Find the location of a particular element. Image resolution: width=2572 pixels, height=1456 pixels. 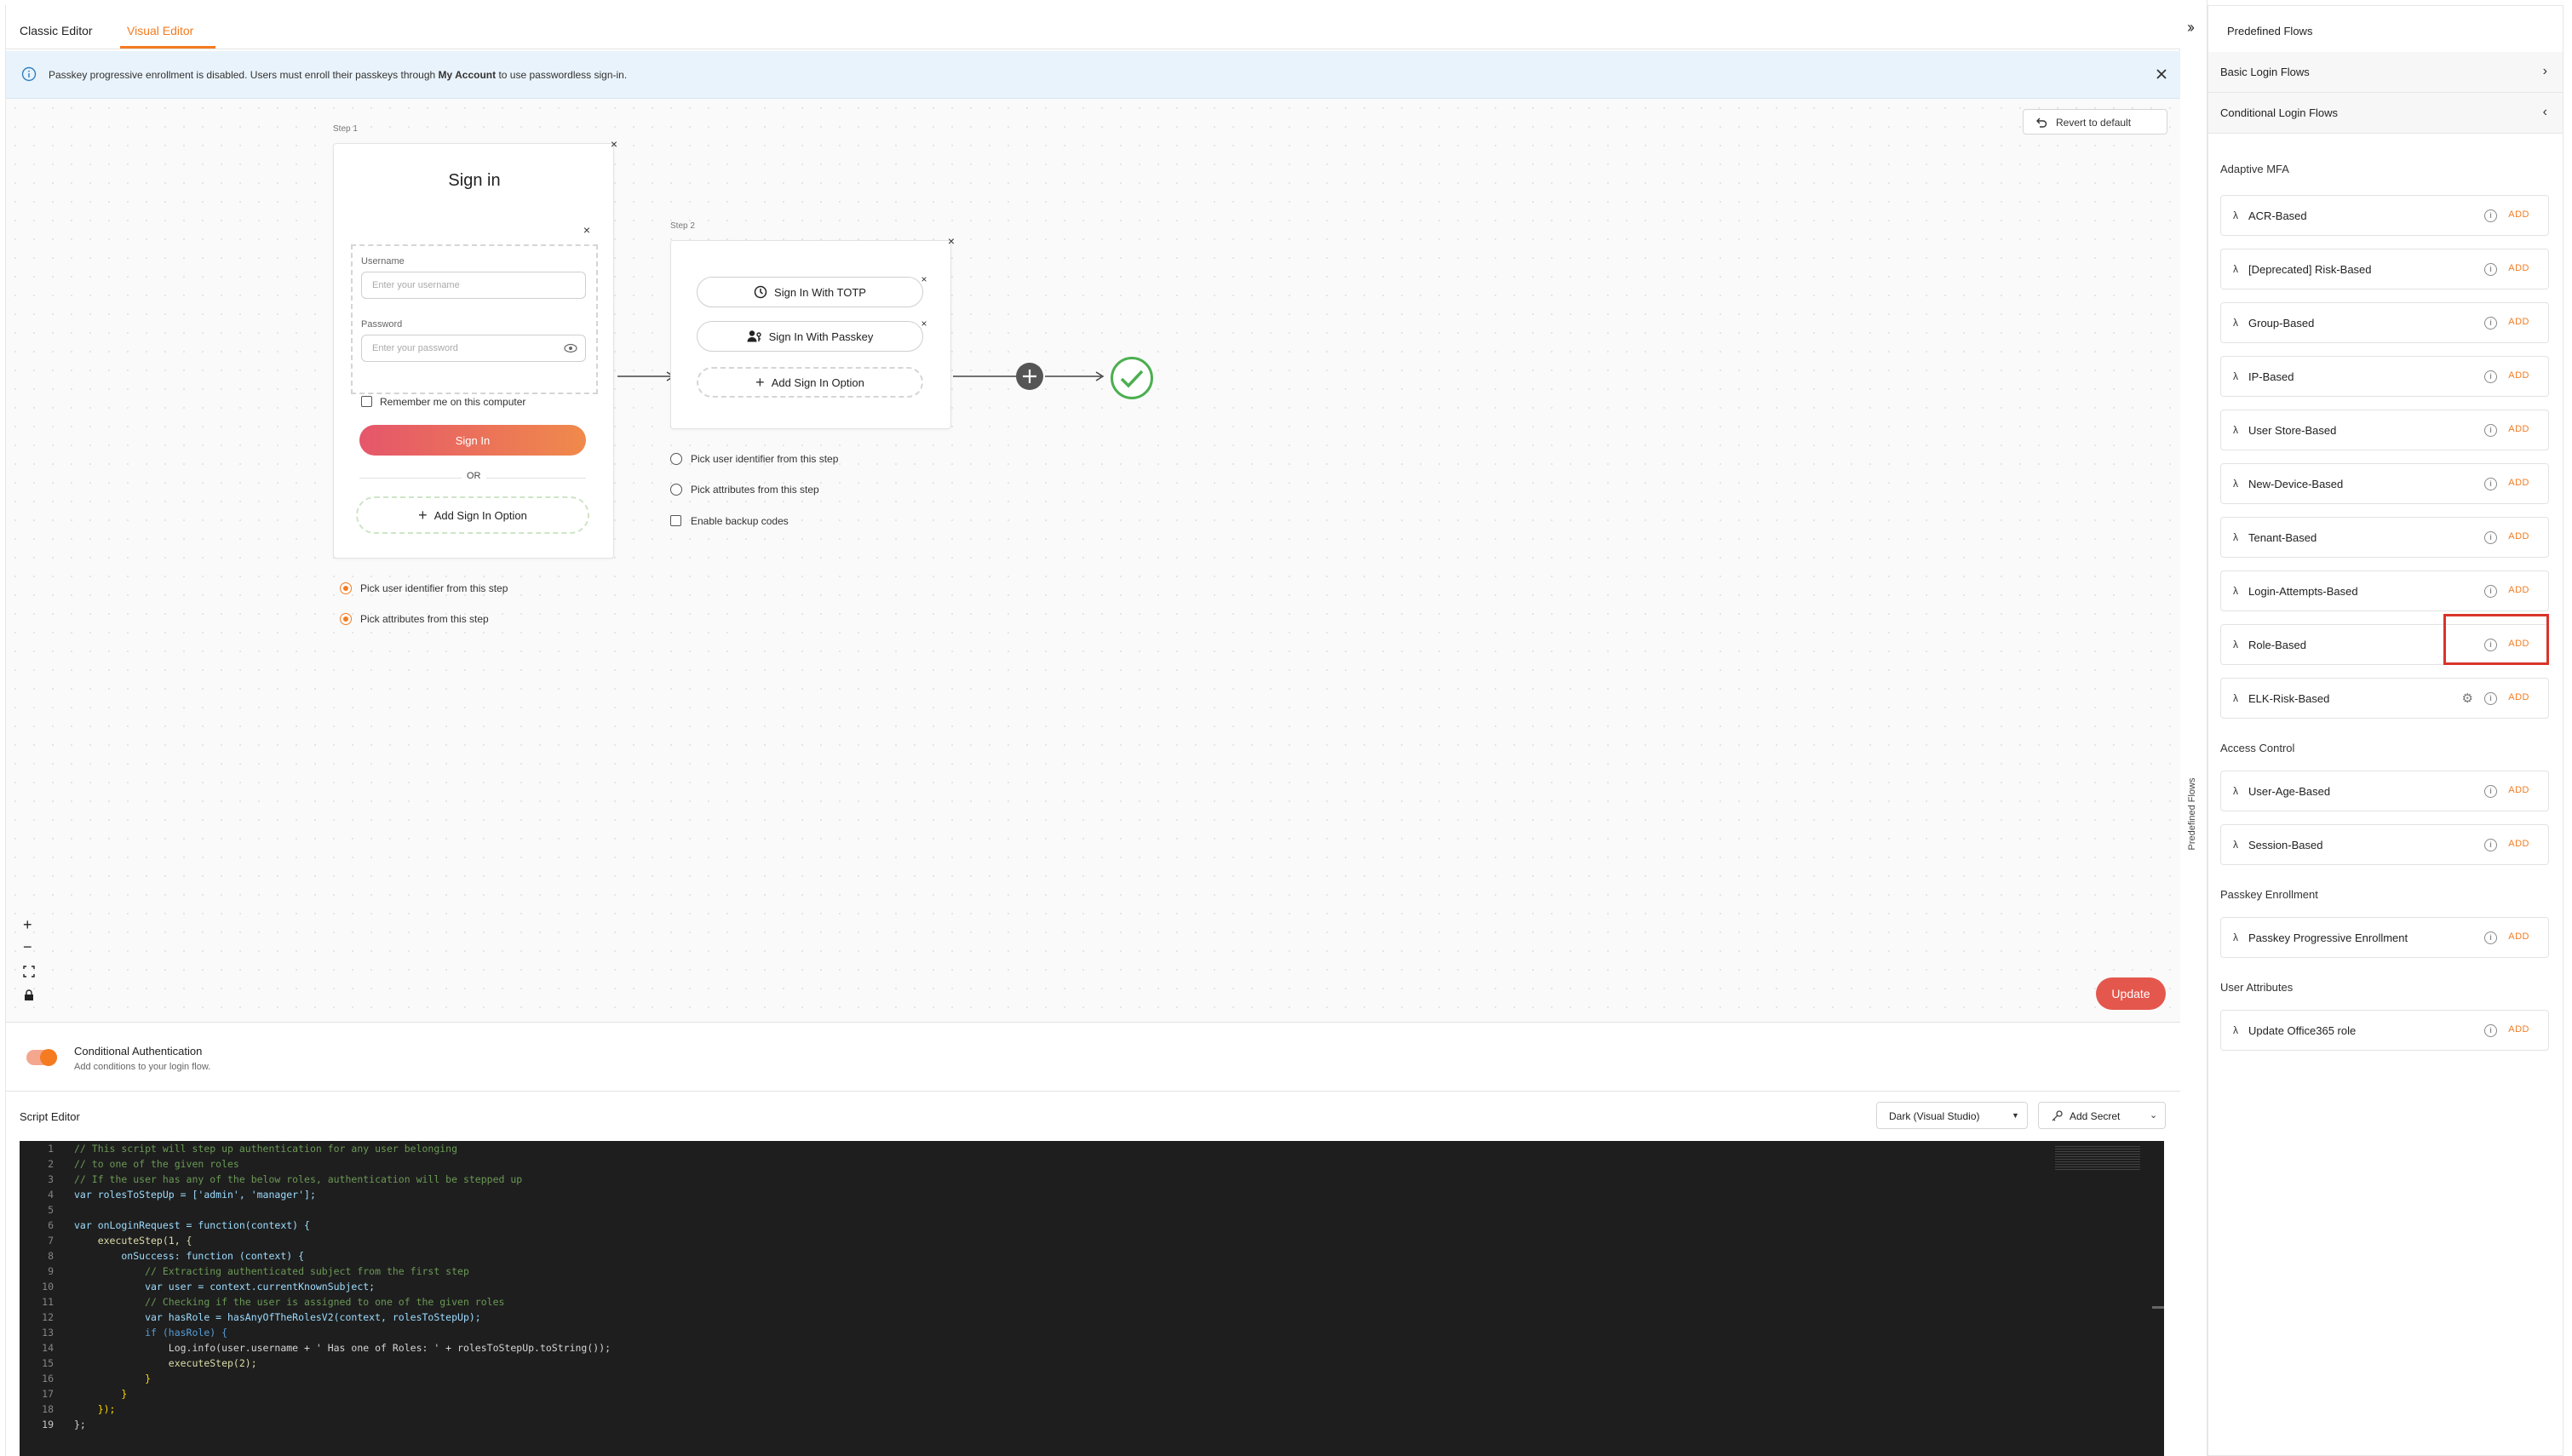

remove-passkey-close-icon: × is located at coordinates (924, 324).